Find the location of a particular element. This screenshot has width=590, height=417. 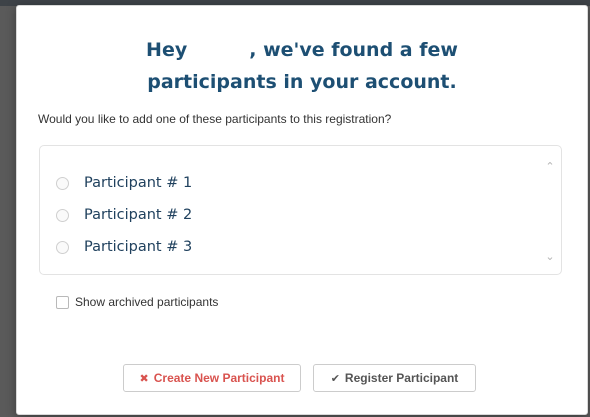

show-archived-checkbox is located at coordinates (62, 302).